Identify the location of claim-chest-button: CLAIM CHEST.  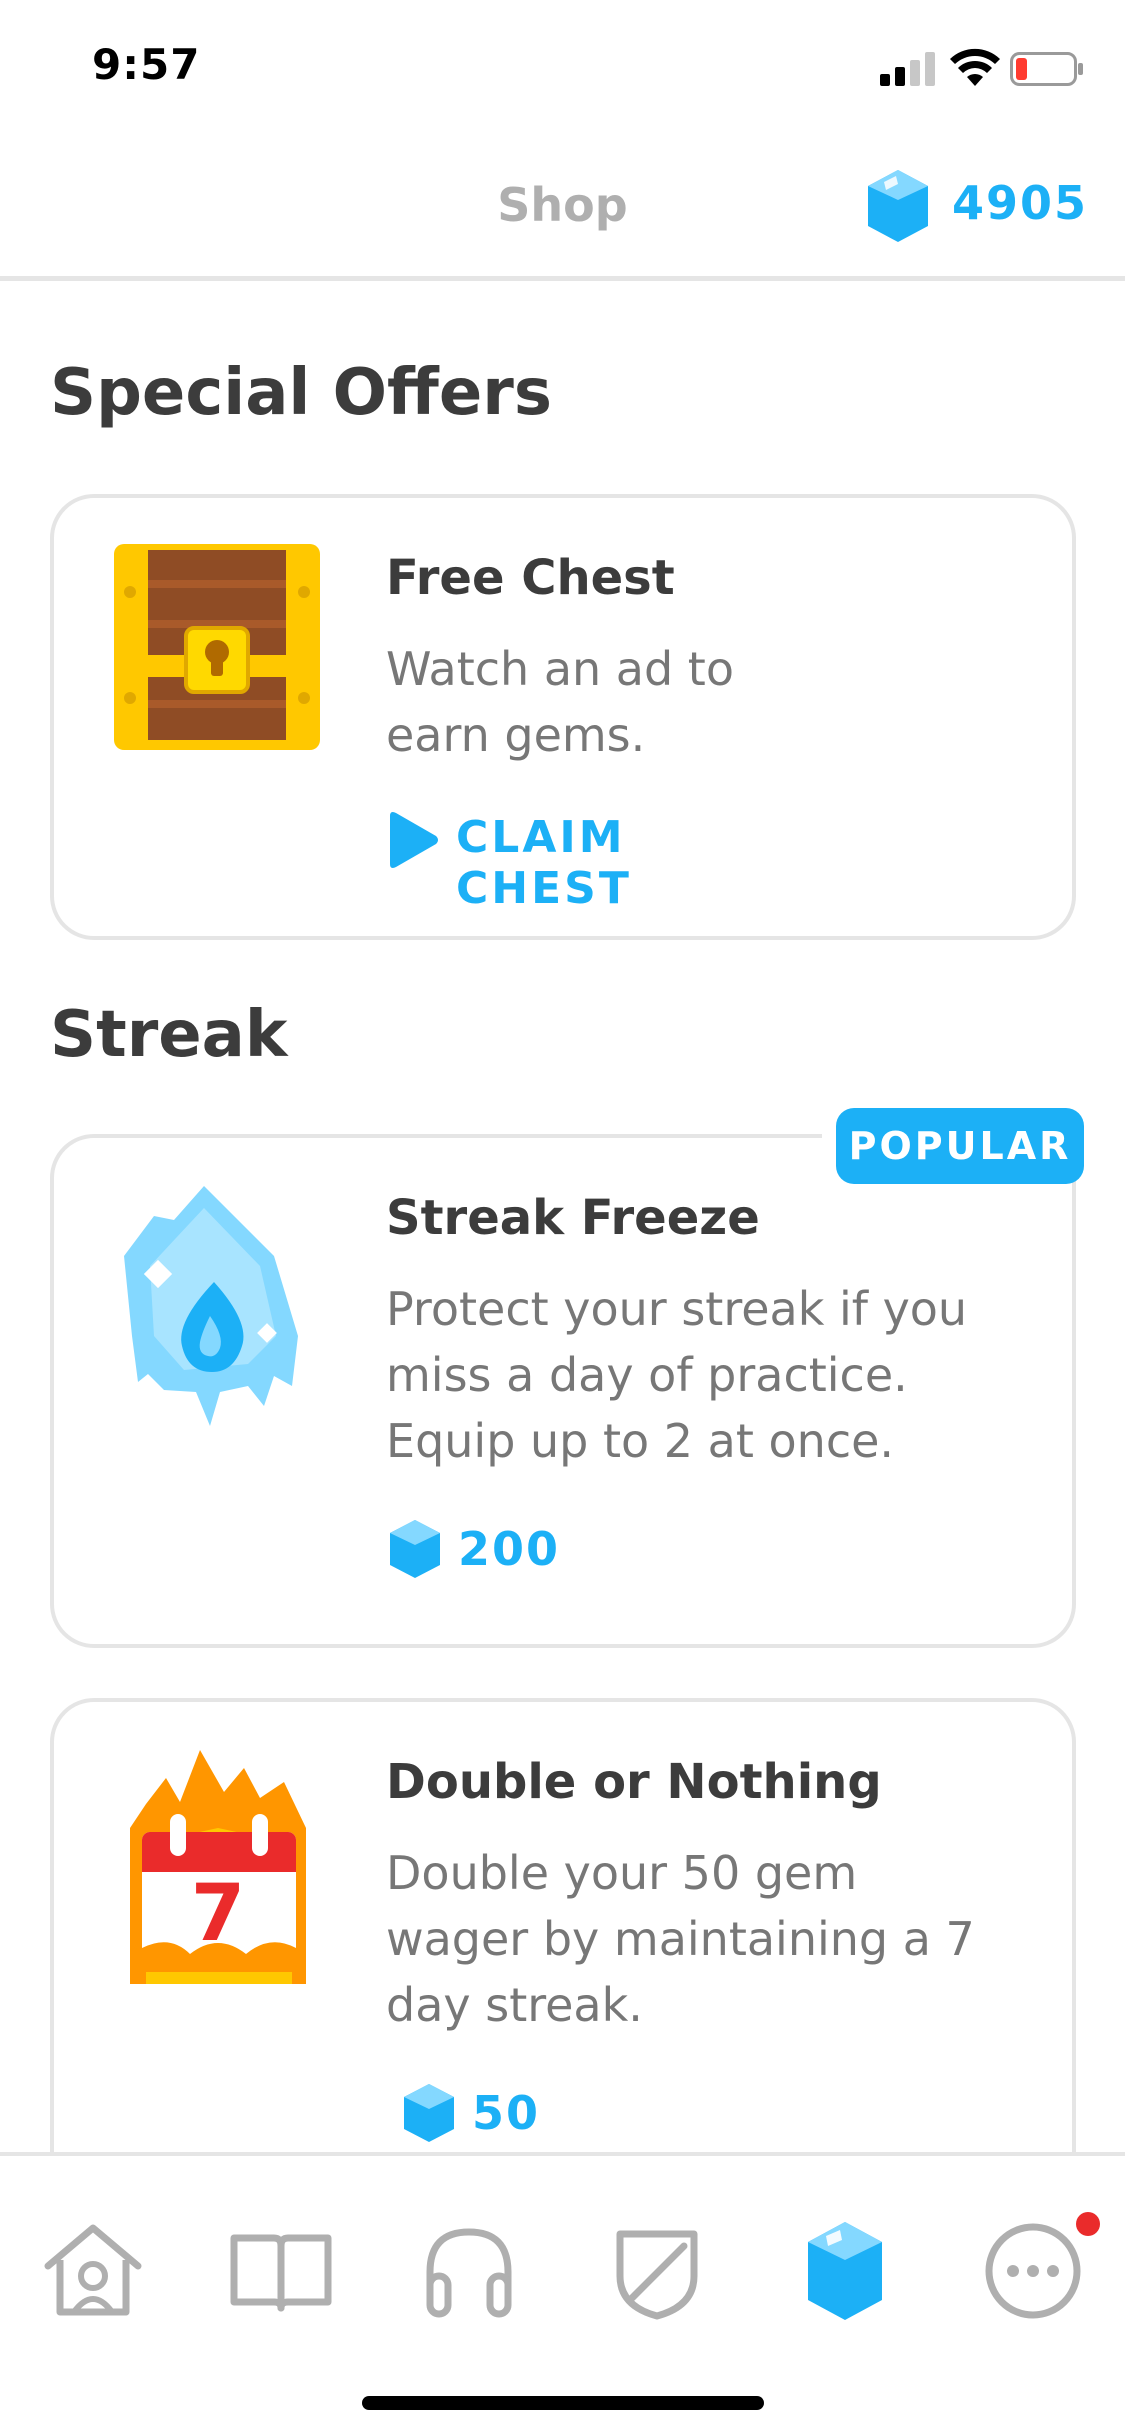
(601, 859).